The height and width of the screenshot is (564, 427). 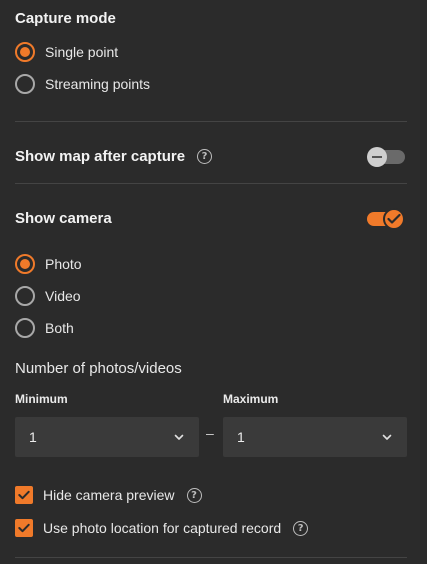 I want to click on count-title: Number of photos/videos, so click(x=98, y=368).